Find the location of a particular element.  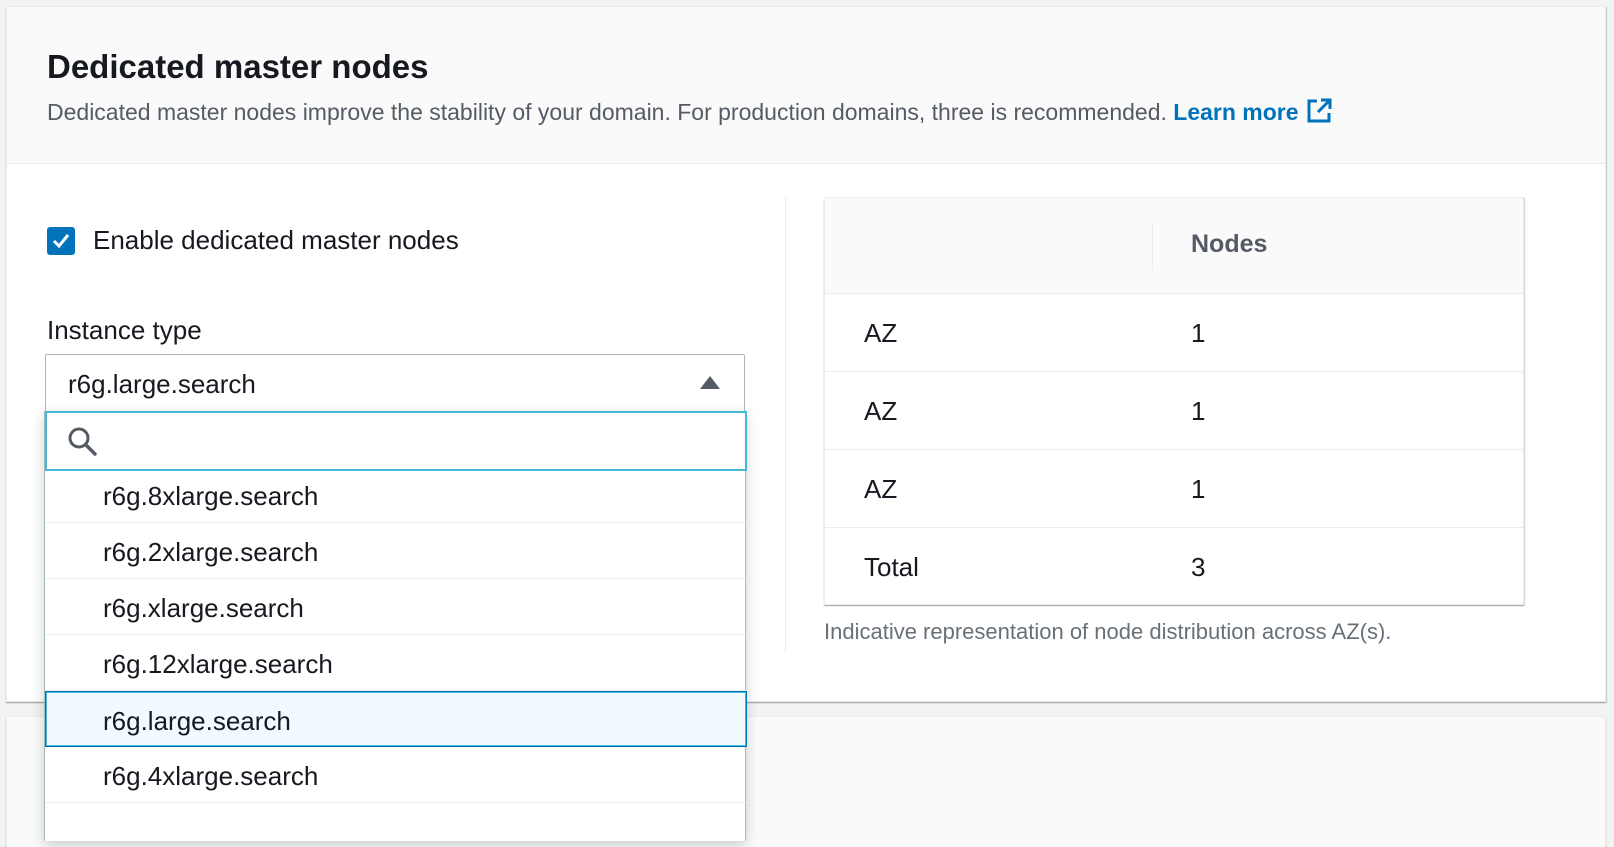

section-title: Dedicated master nodes is located at coordinates (238, 66).